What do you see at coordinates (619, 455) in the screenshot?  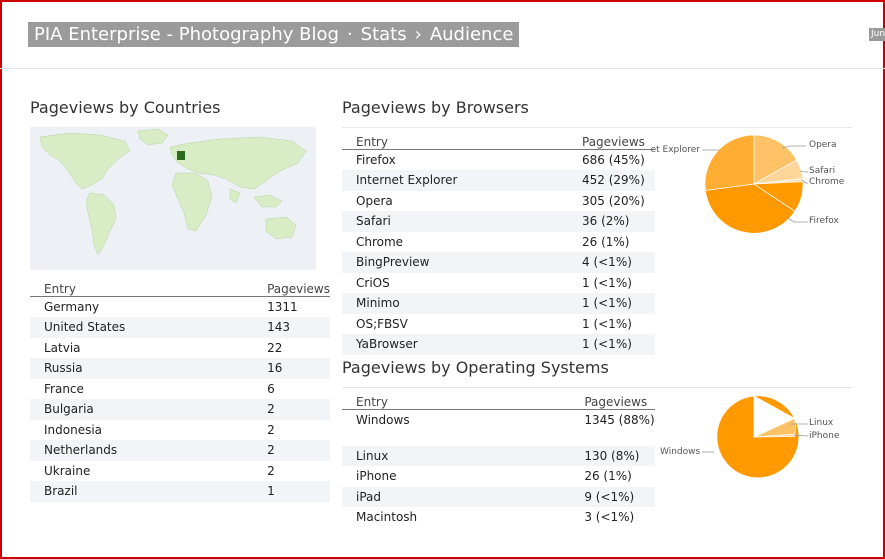 I see `row-pageviews: 130 (8%)` at bounding box center [619, 455].